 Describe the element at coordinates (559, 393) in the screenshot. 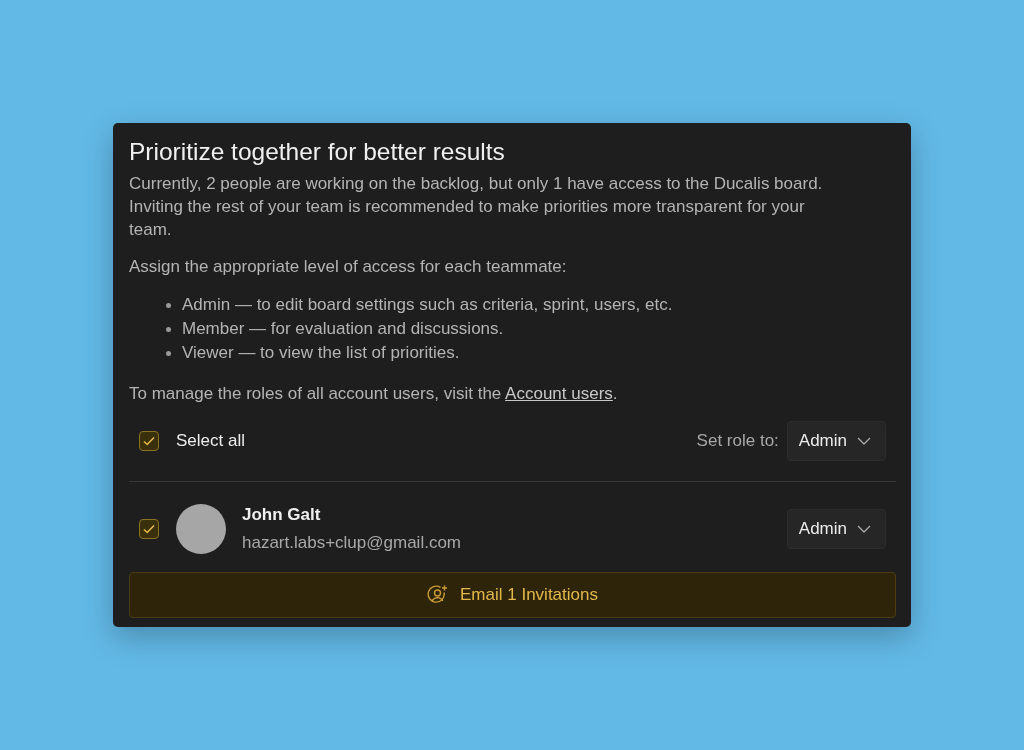

I see `account-users-link: Account users` at that location.